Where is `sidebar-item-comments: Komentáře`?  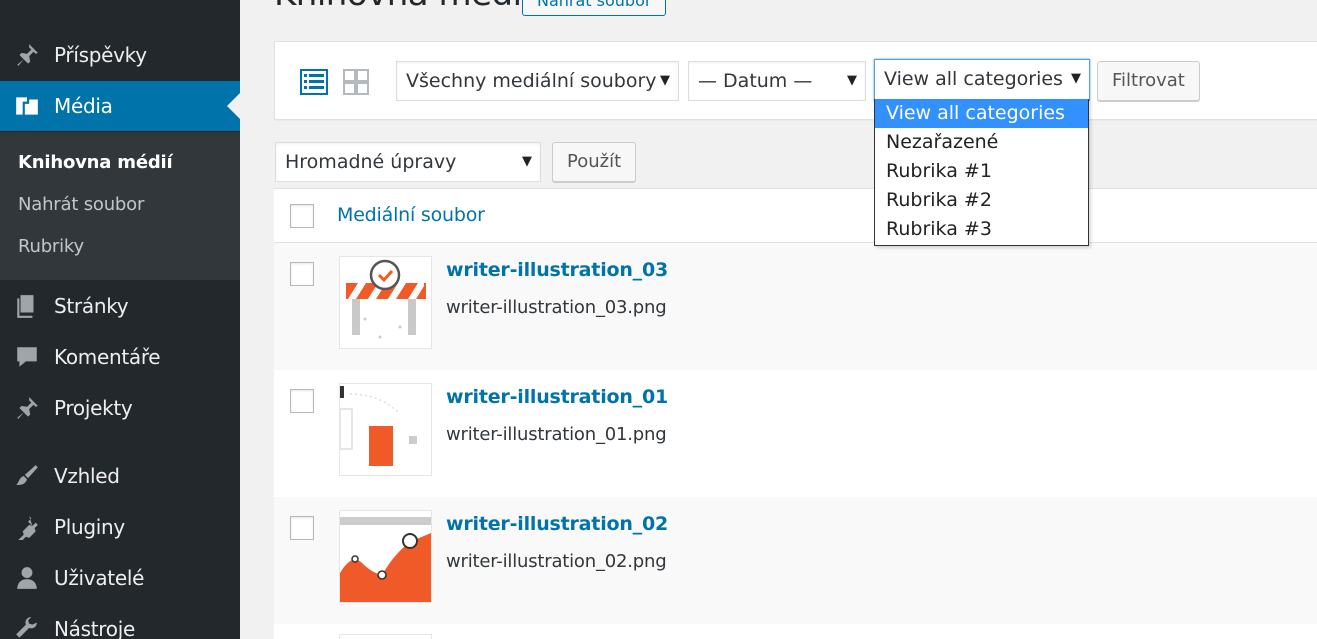
sidebar-item-comments: Komentáře is located at coordinates (120, 357).